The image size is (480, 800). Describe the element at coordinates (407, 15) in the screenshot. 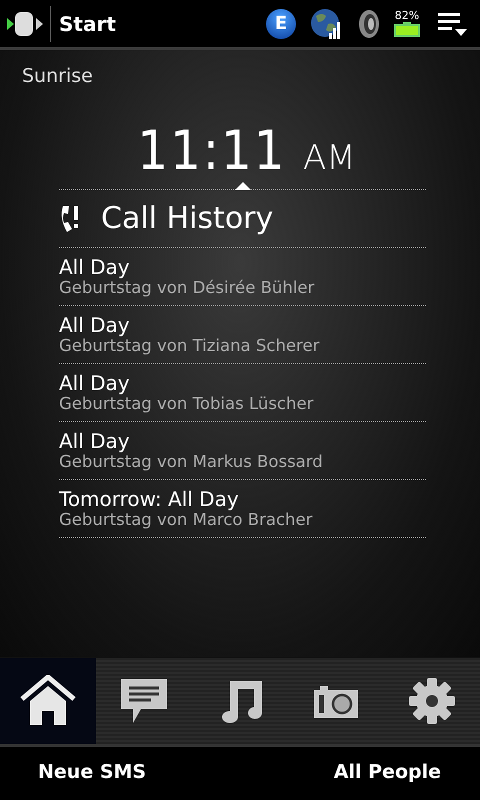

I see `battery-percent: 82%` at that location.